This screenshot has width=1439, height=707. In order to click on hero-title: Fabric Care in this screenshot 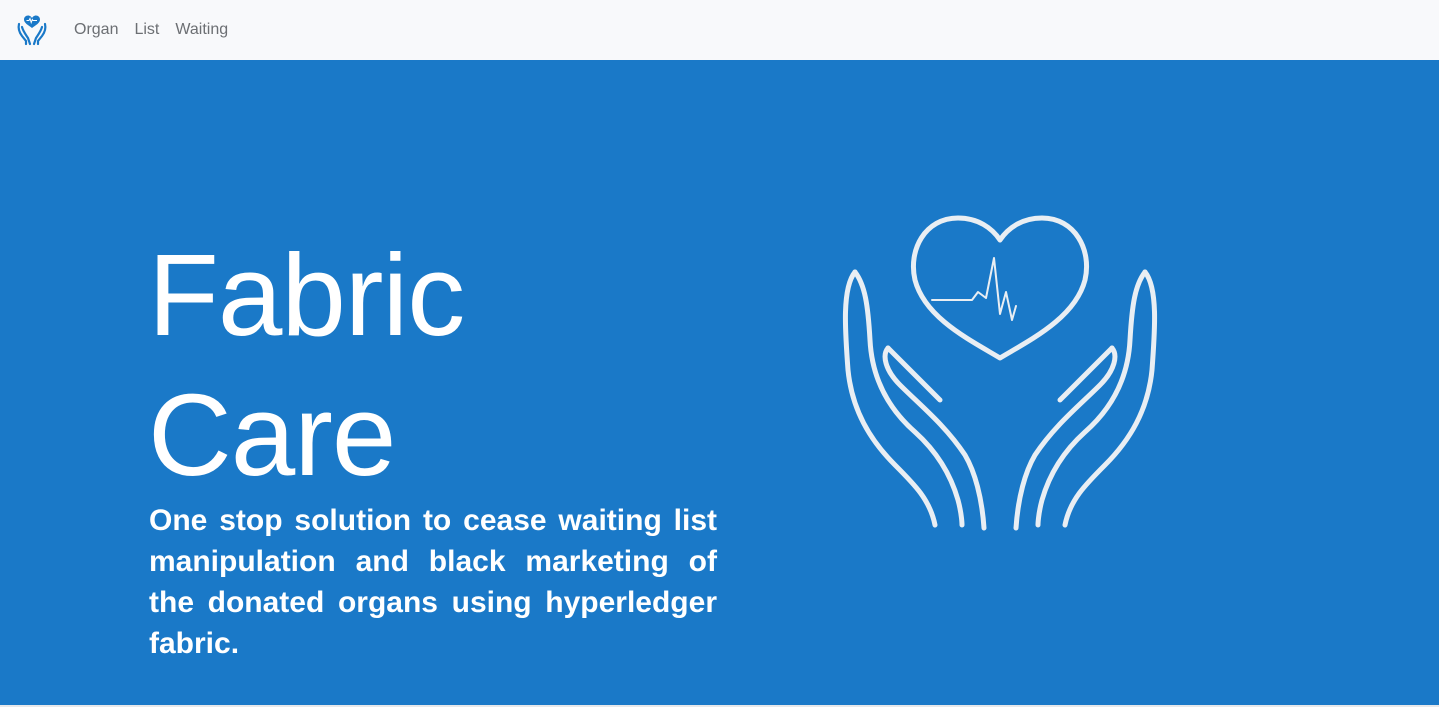, I will do `click(306, 365)`.